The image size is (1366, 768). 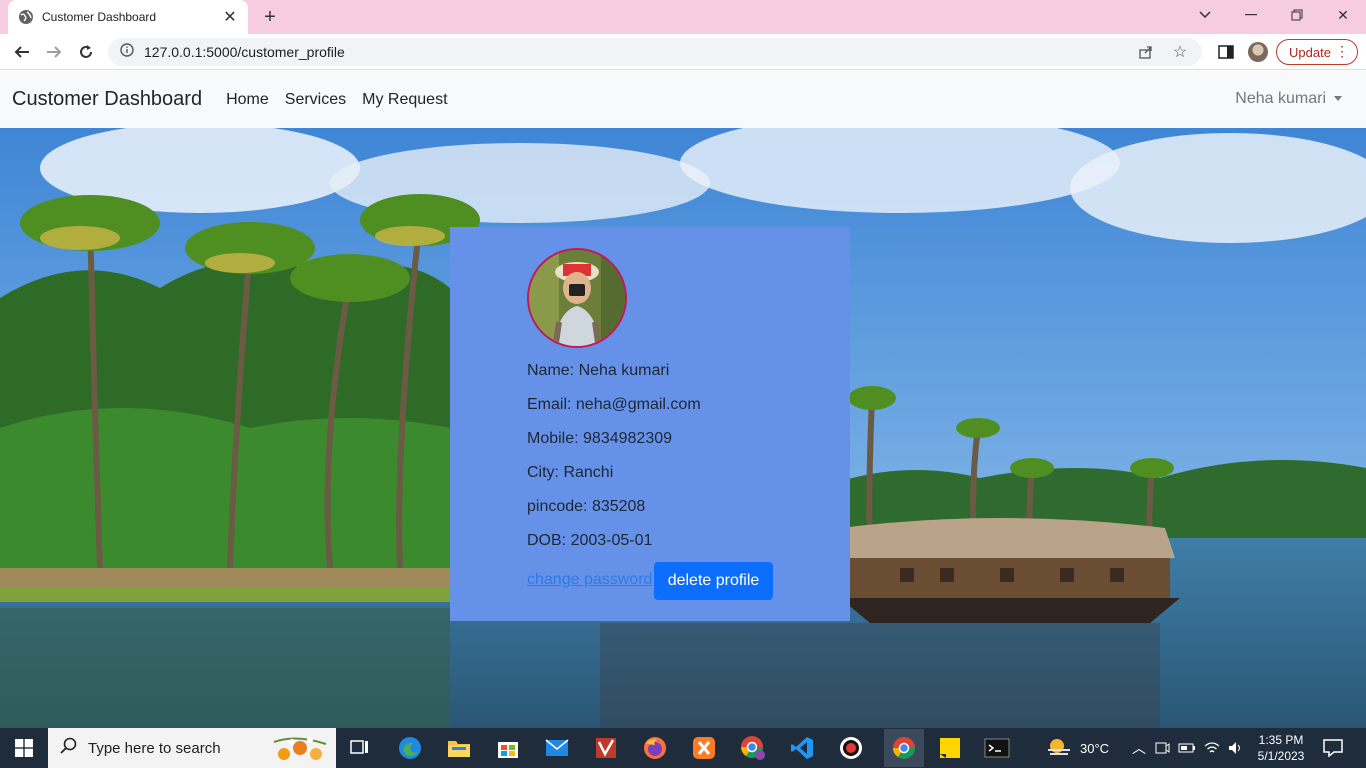 I want to click on profile-email: Email: neha@gmail.com, so click(x=614, y=404).